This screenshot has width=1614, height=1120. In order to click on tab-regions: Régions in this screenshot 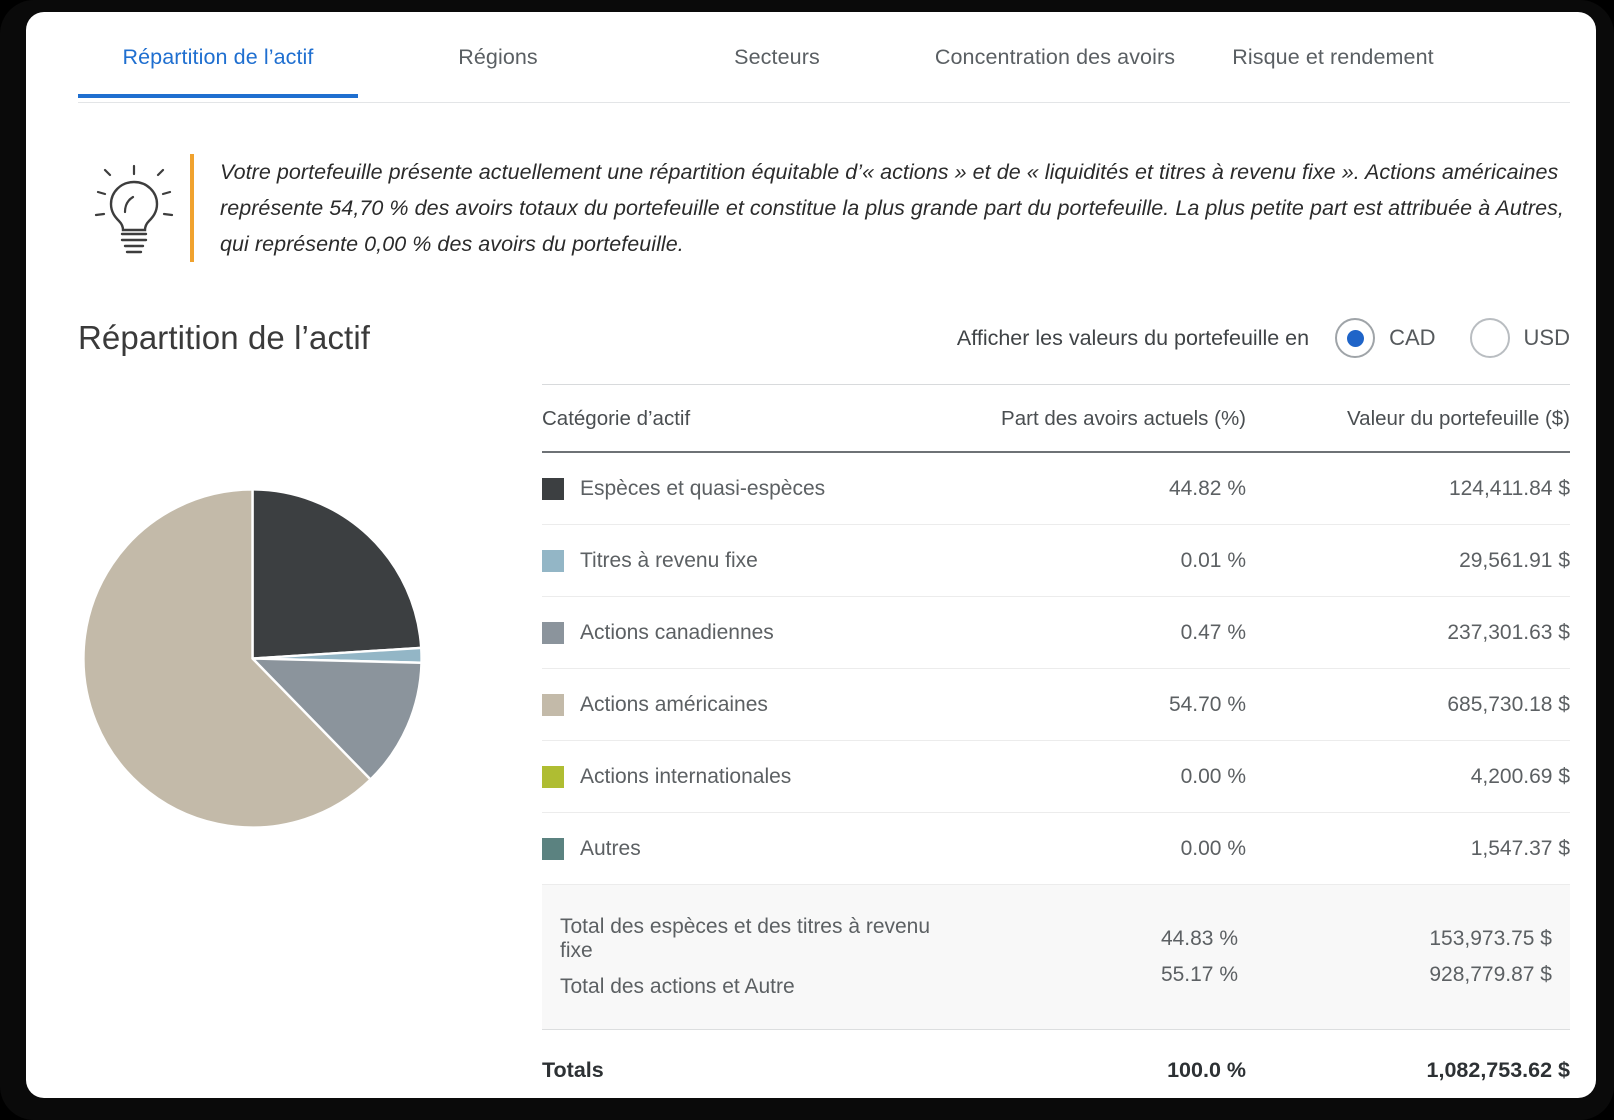, I will do `click(498, 41)`.